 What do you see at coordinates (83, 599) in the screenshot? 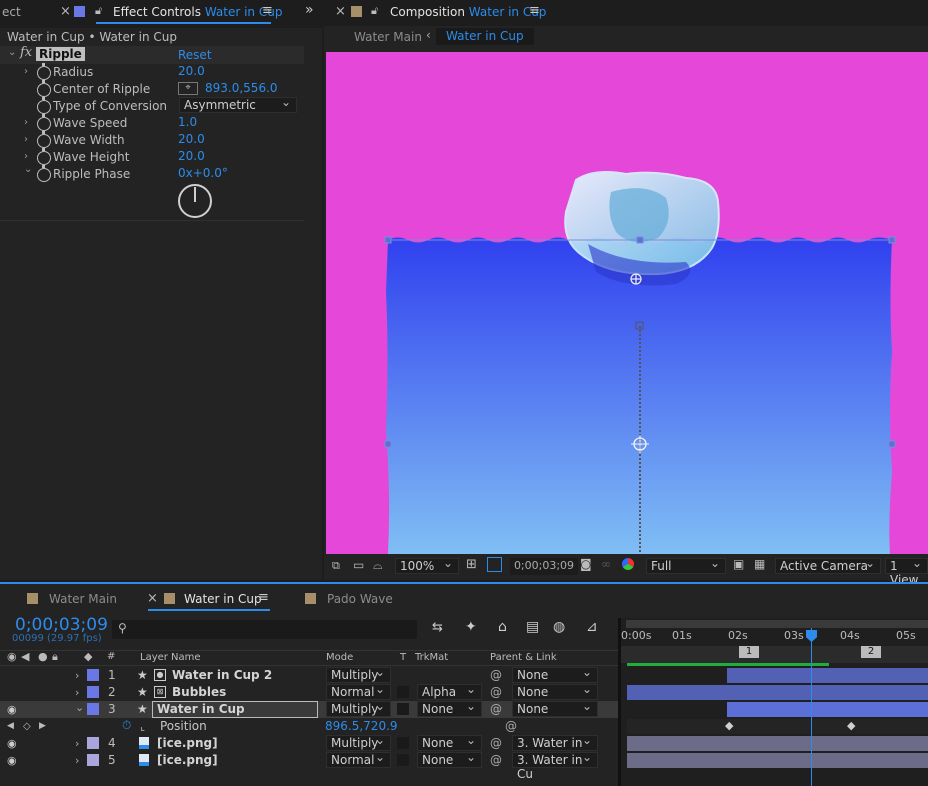
I see `timeline-tab-water-main: Water Main` at bounding box center [83, 599].